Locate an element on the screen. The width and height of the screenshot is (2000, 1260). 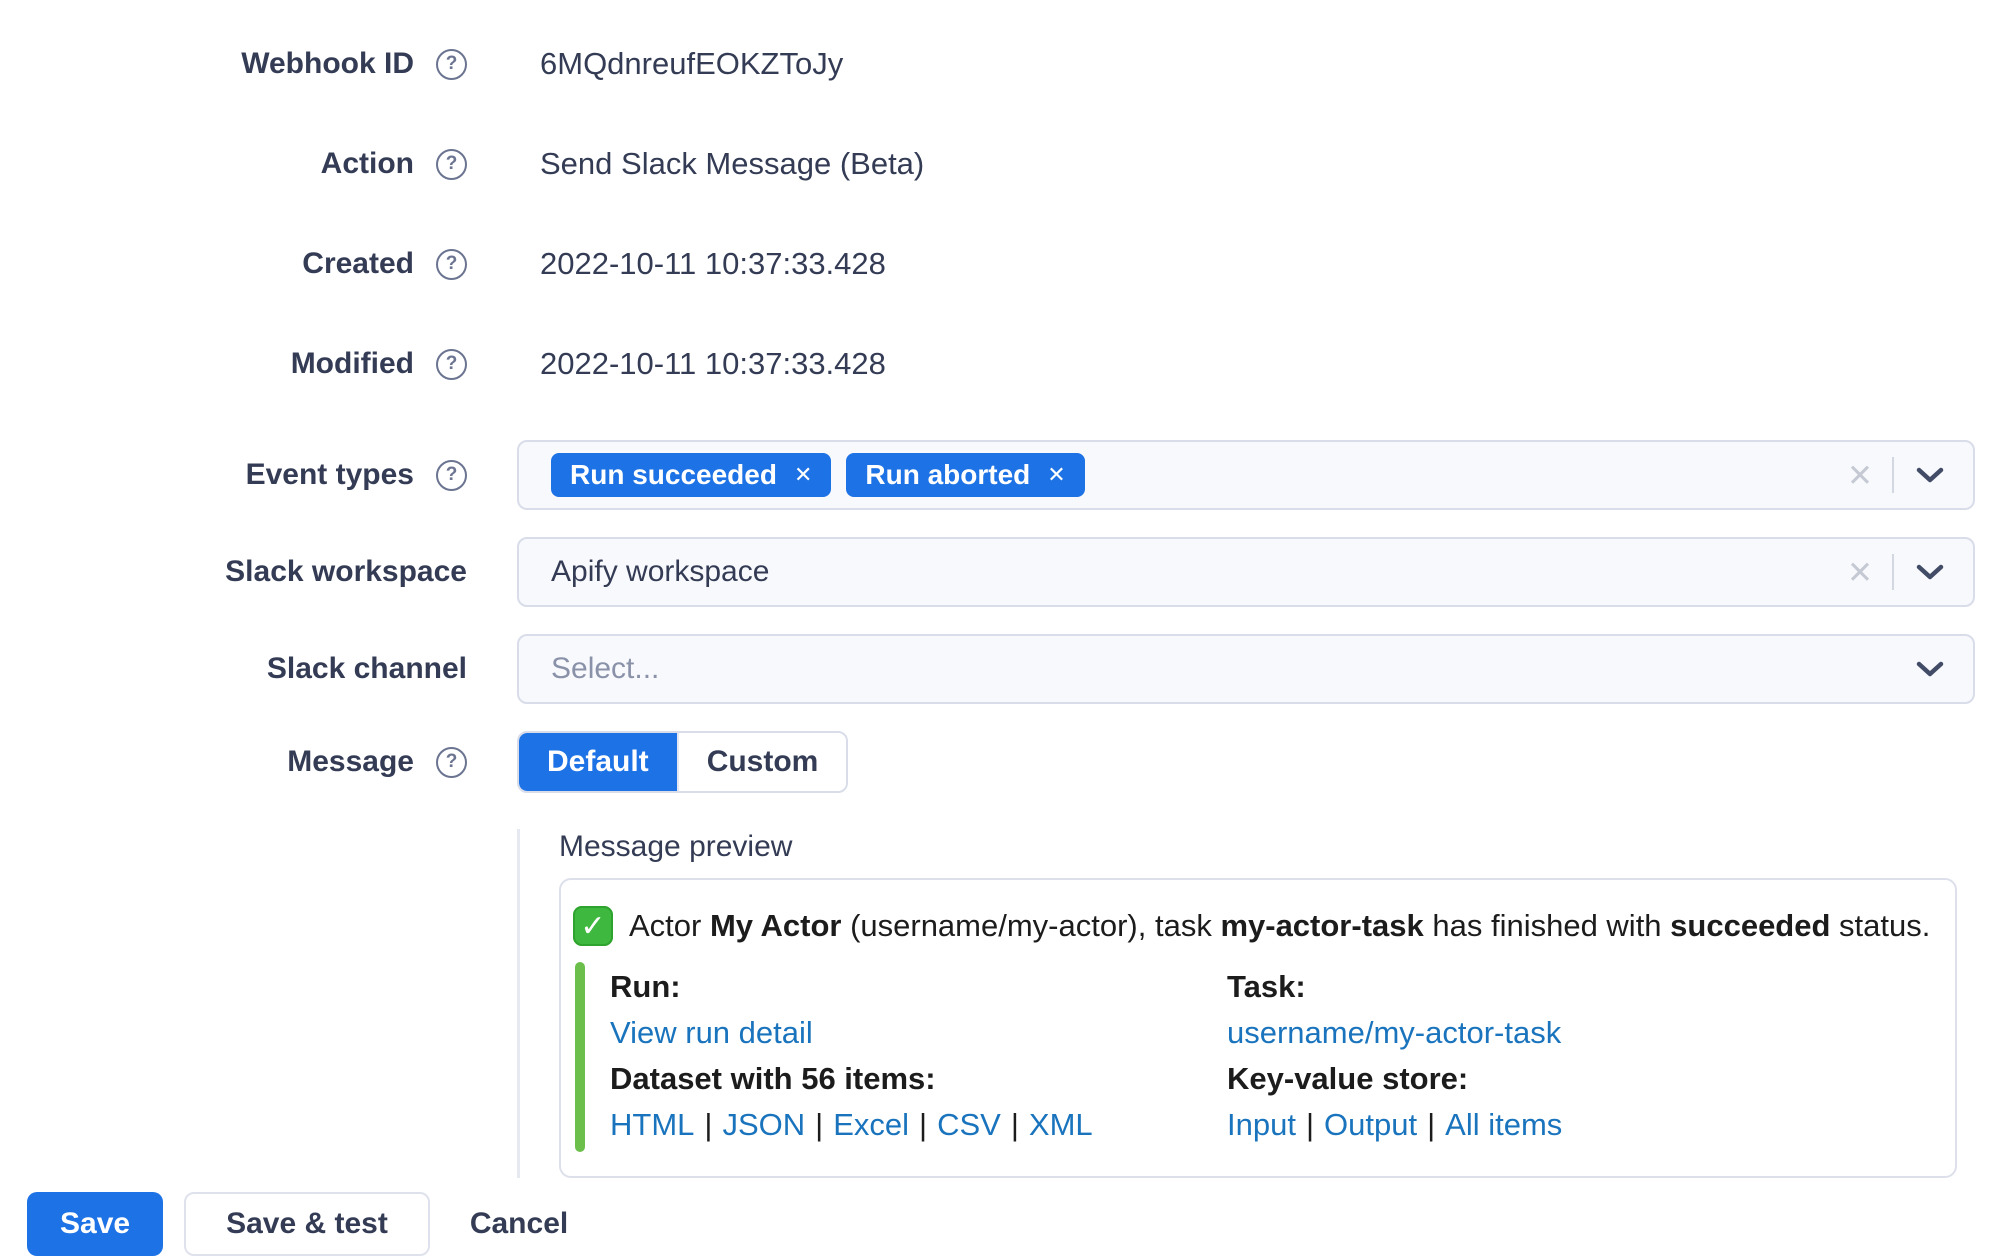
modified-value: 2022-10-11 10:37:33.428 is located at coordinates (713, 363).